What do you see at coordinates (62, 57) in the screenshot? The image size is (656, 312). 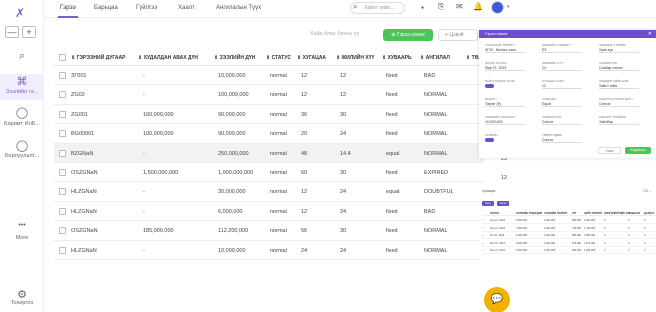 I see `select-all-checkbox` at bounding box center [62, 57].